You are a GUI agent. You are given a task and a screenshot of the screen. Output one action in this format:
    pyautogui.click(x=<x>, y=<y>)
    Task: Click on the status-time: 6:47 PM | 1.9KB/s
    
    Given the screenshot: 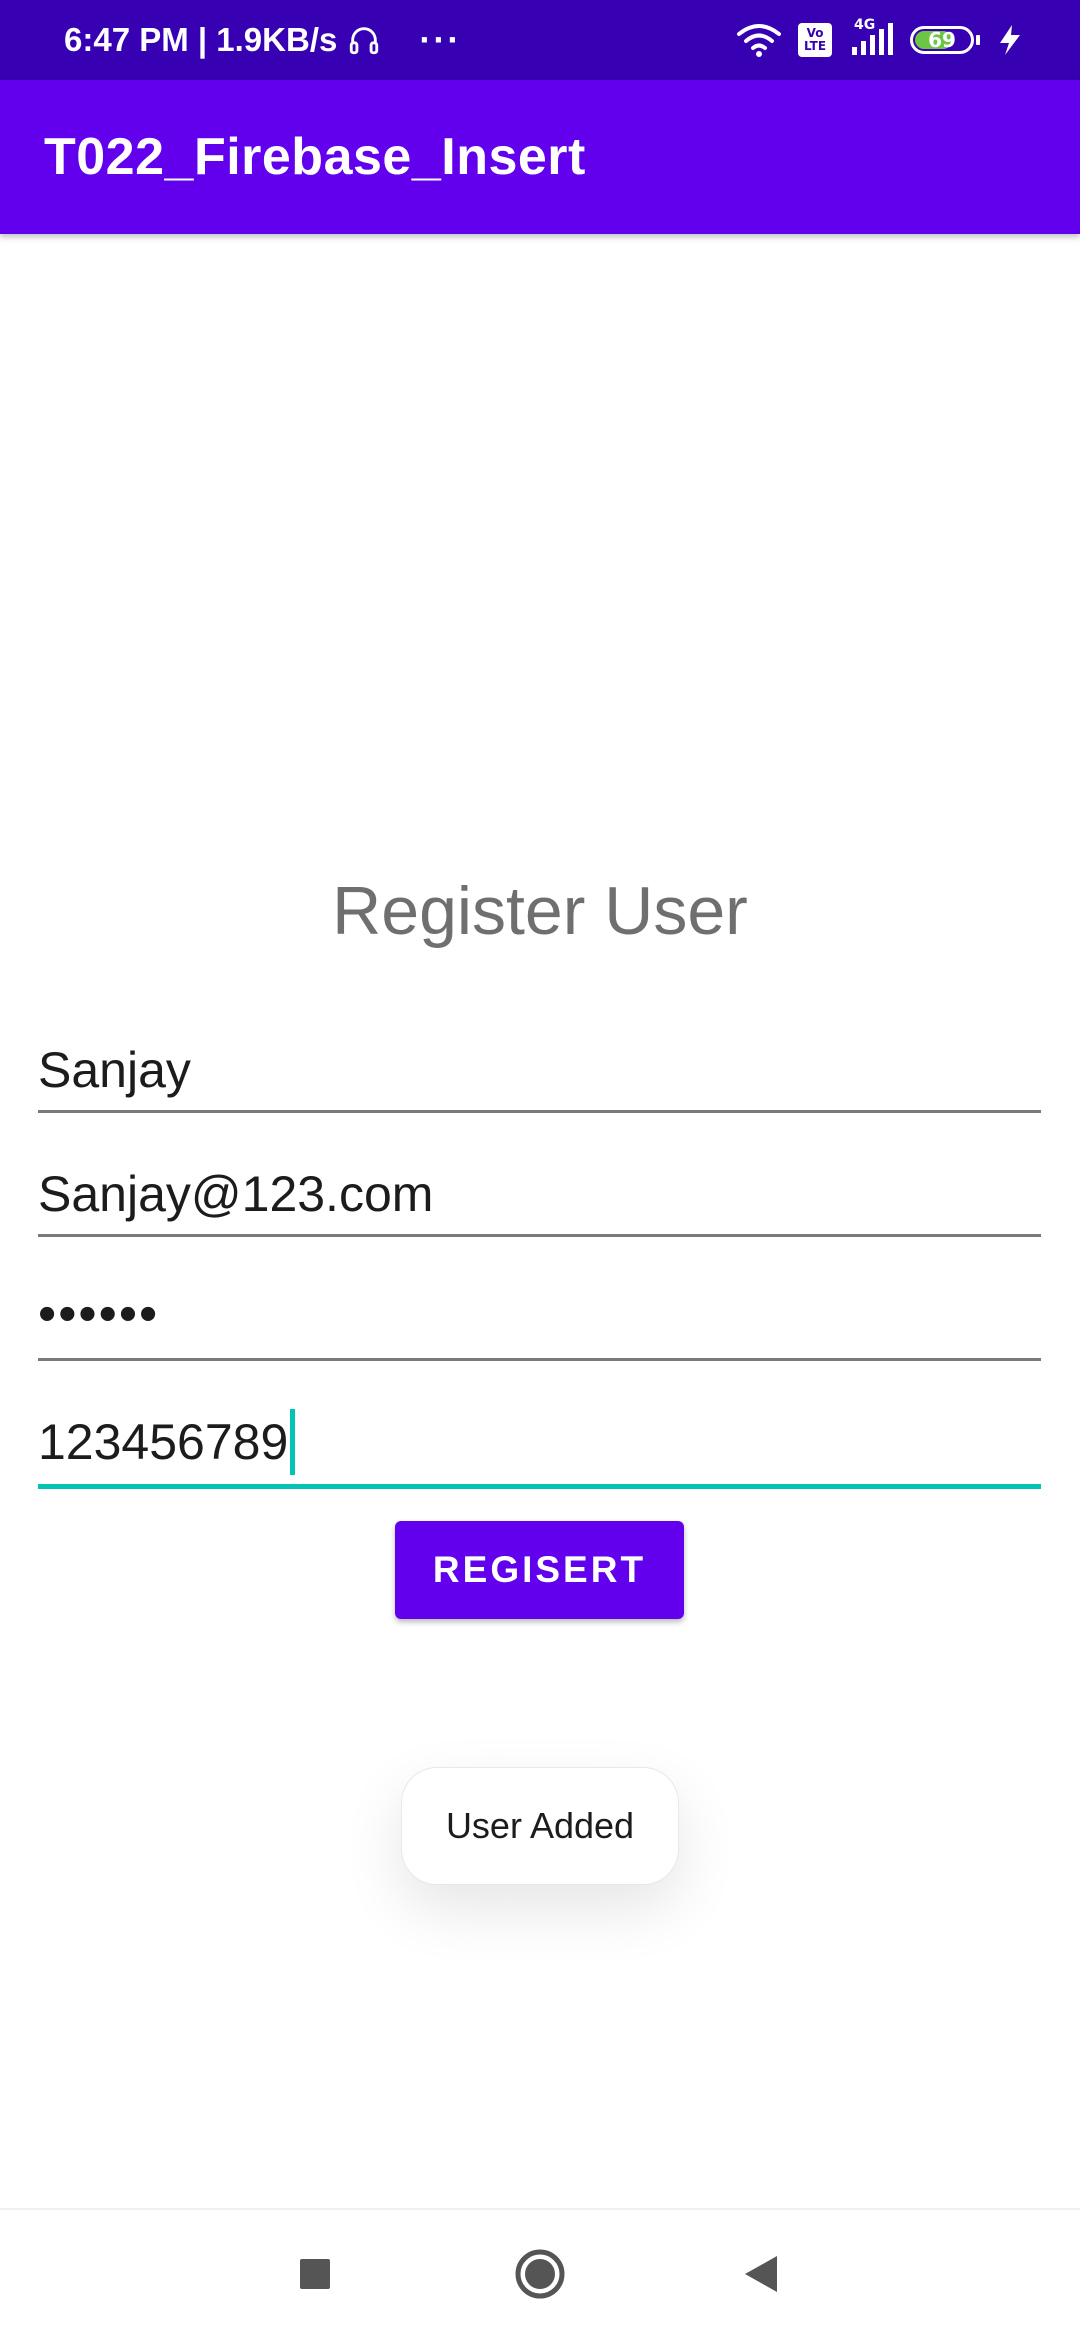 What is the action you would take?
    pyautogui.click(x=201, y=39)
    